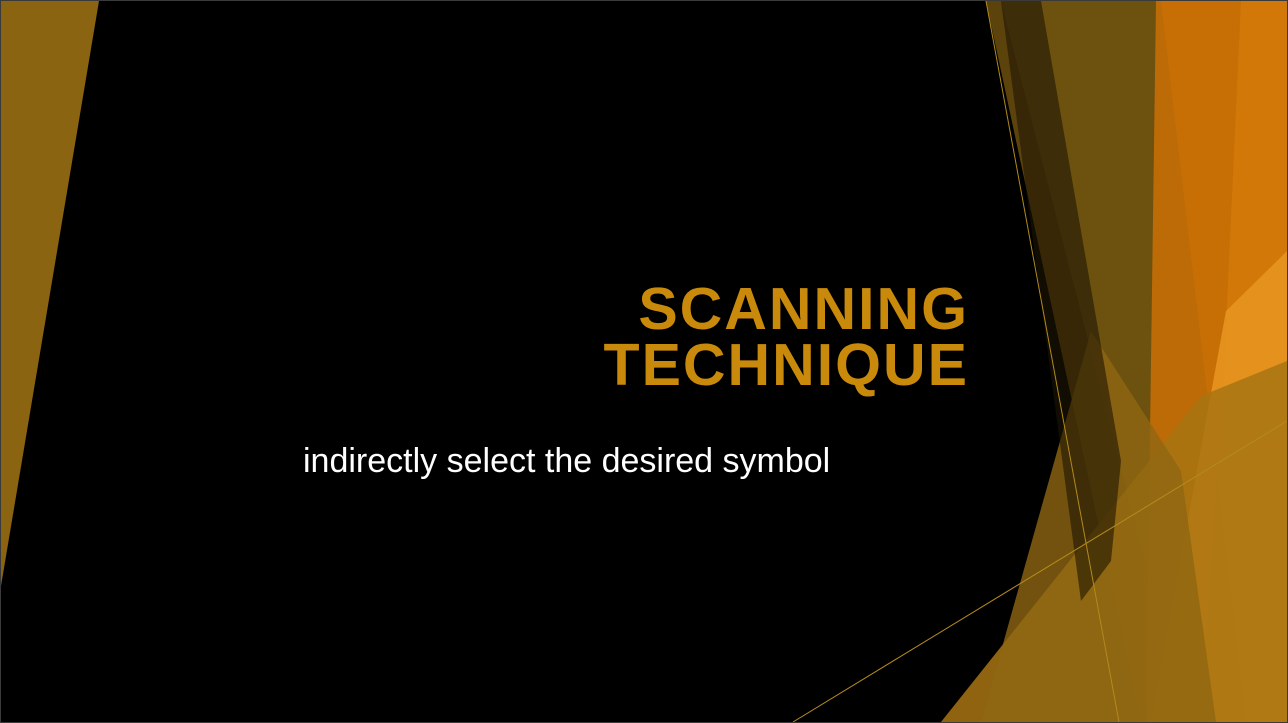 The width and height of the screenshot is (1288, 723). I want to click on slide-title-line-1: SCANNING, so click(803, 309).